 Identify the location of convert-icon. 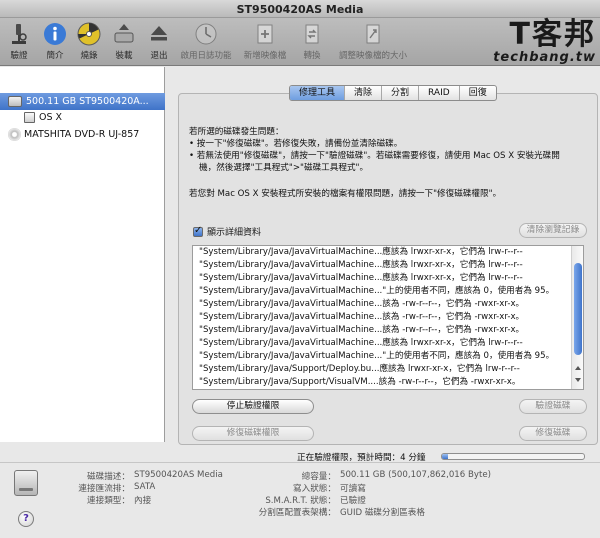
(312, 34).